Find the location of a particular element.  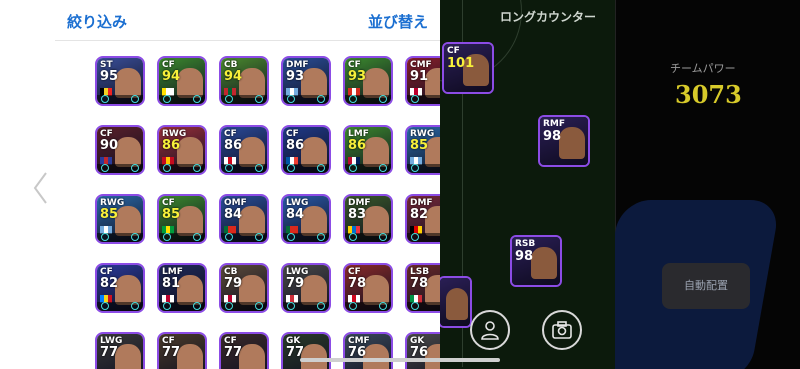

player-info-button is located at coordinates (490, 330).